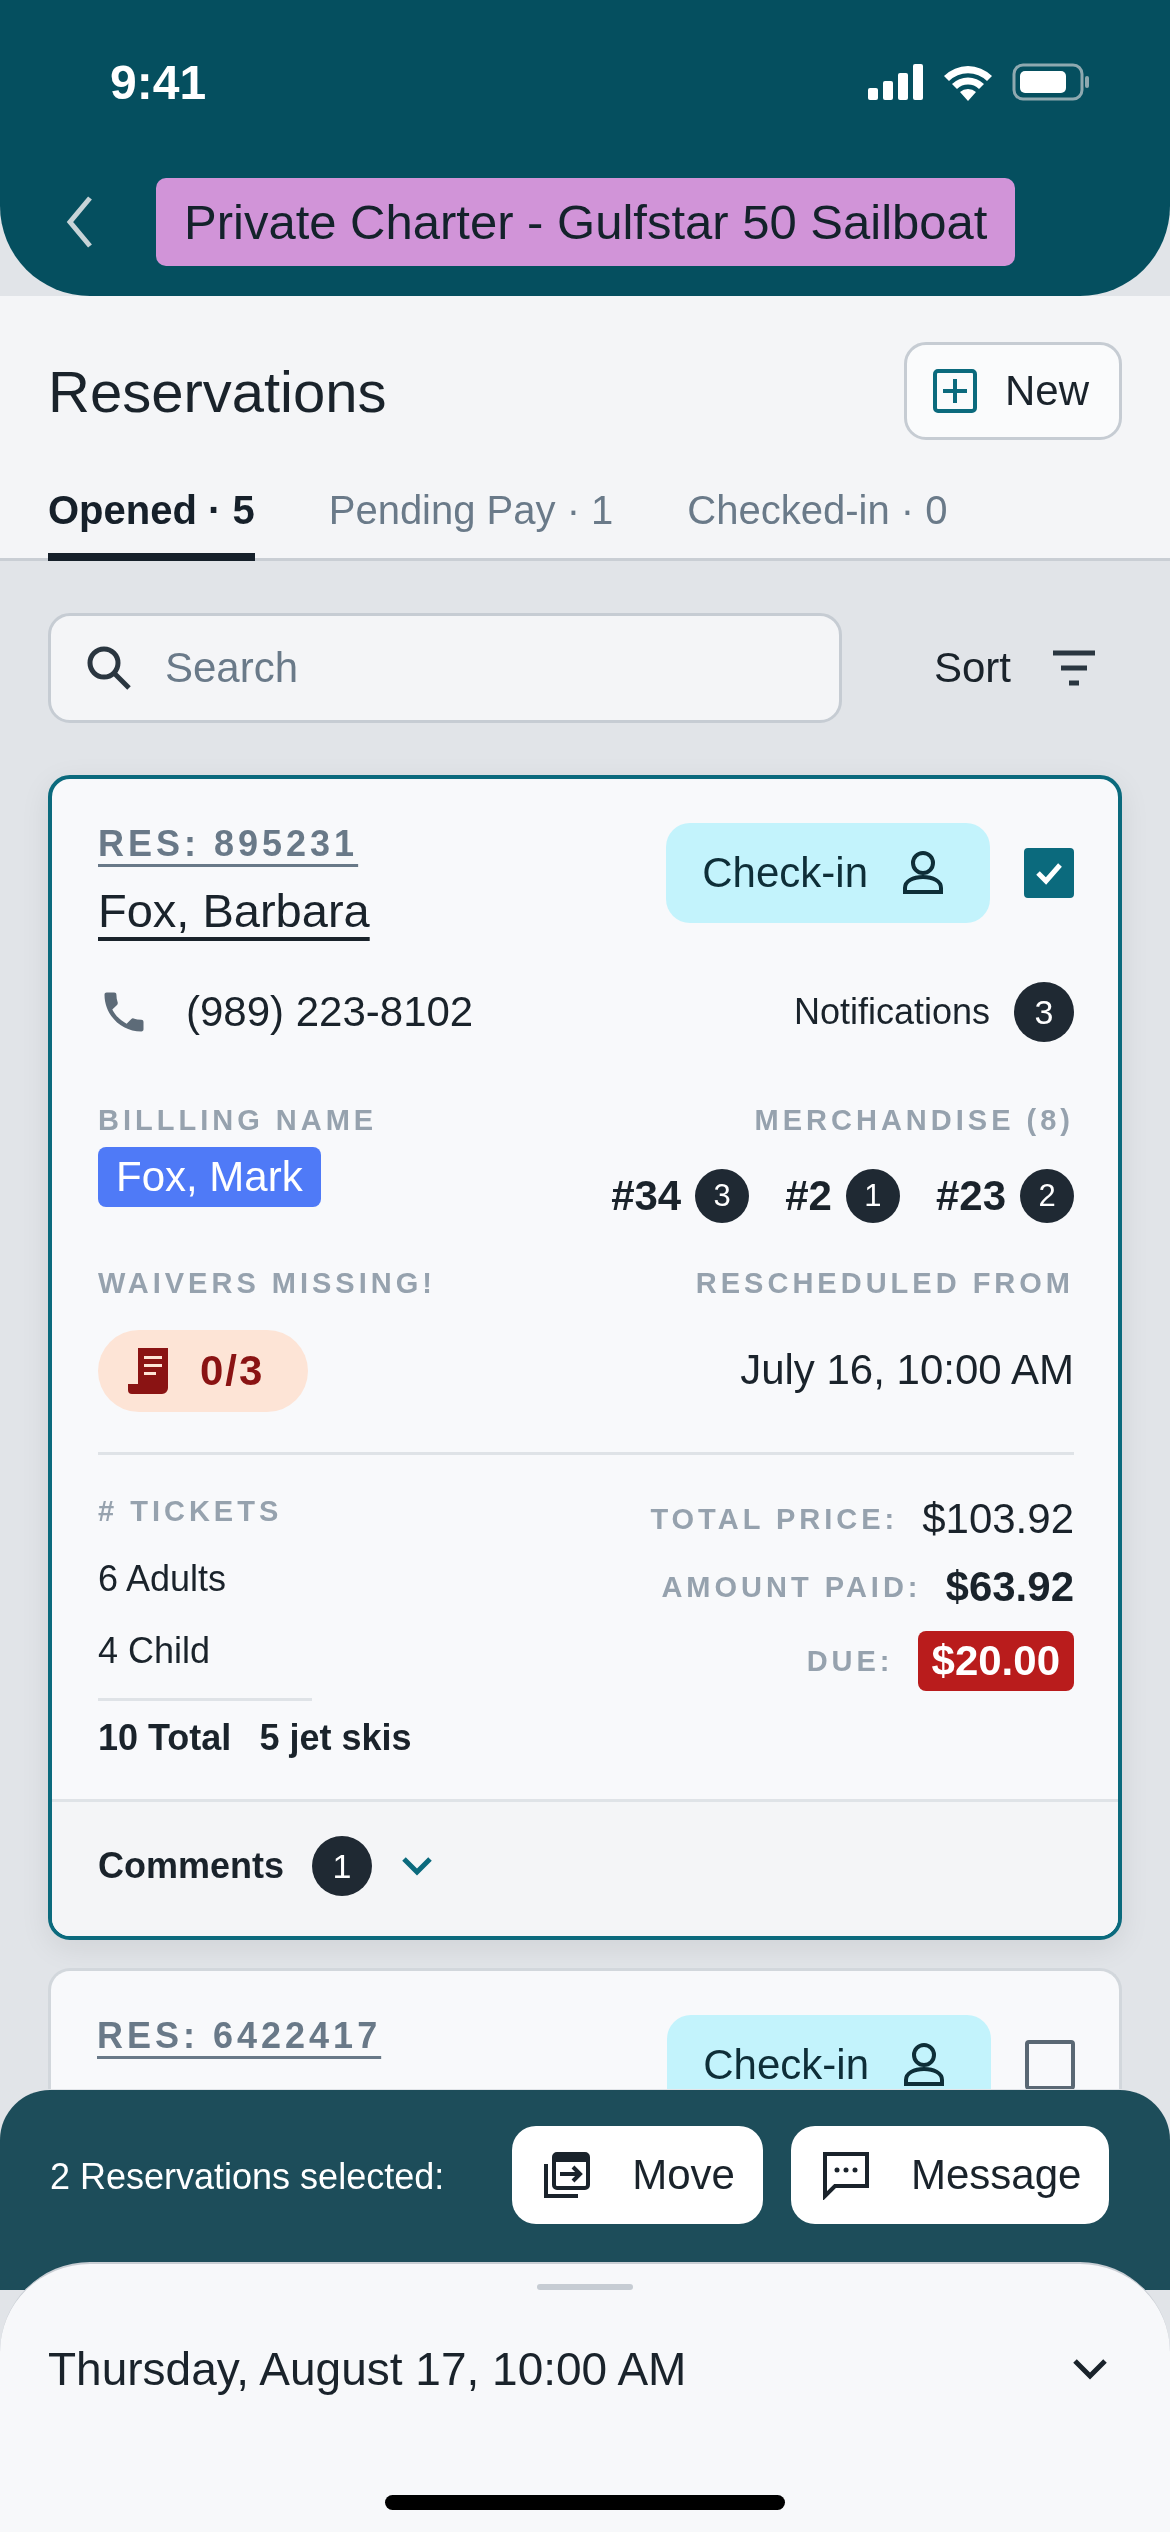 This screenshot has height=2532, width=1170. Describe the element at coordinates (968, 82) in the screenshot. I see `wifi-icon` at that location.